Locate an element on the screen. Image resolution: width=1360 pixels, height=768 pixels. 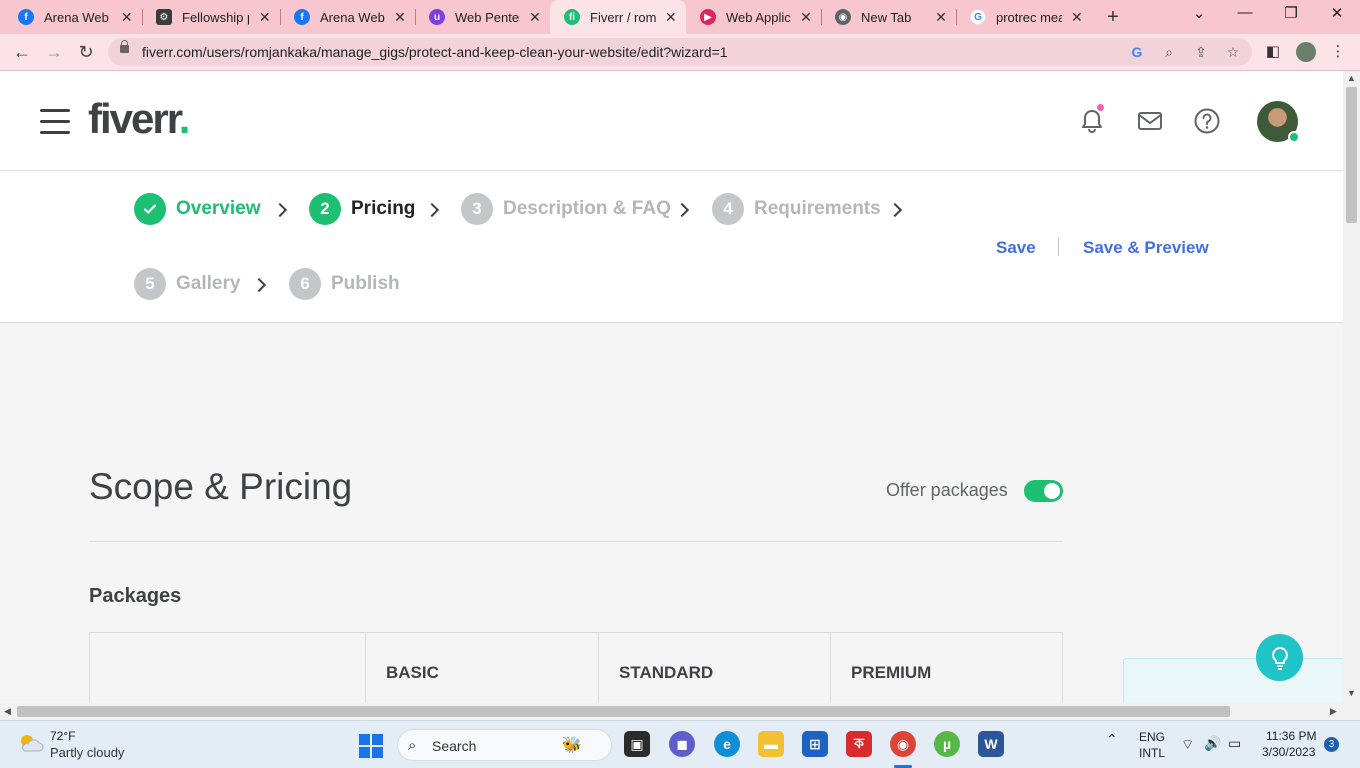
language-indicator: ENG is located at coordinates (1152, 737).